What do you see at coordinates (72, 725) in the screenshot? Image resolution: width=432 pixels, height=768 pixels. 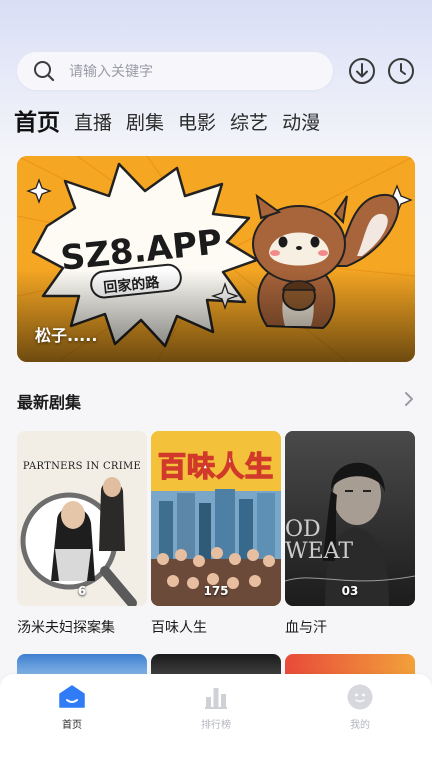 I see `nav-home-label: 首页` at bounding box center [72, 725].